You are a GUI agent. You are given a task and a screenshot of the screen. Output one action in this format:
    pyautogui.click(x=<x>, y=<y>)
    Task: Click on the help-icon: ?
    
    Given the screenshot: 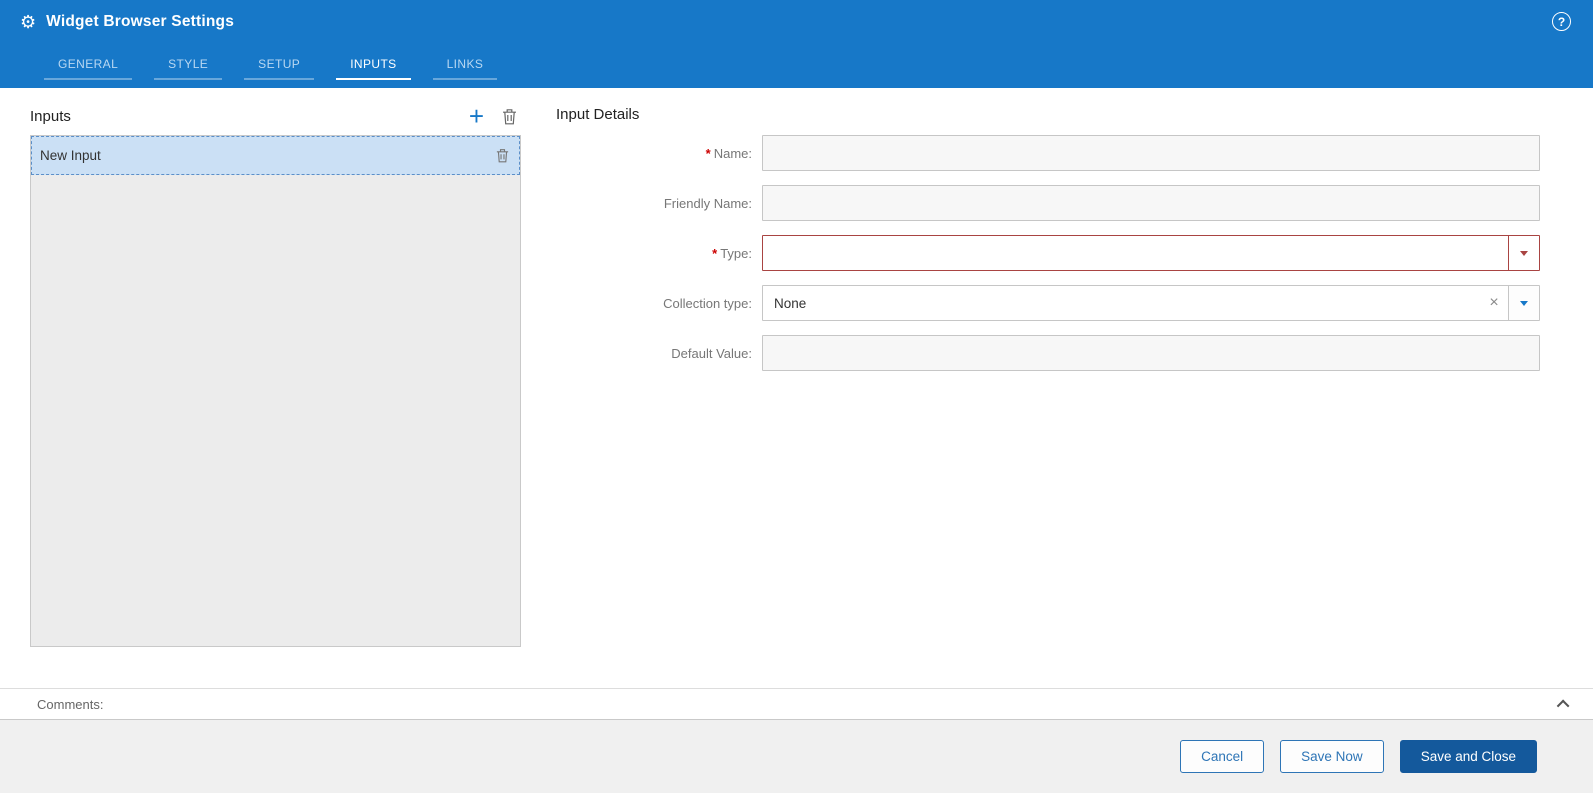 What is the action you would take?
    pyautogui.click(x=1561, y=21)
    